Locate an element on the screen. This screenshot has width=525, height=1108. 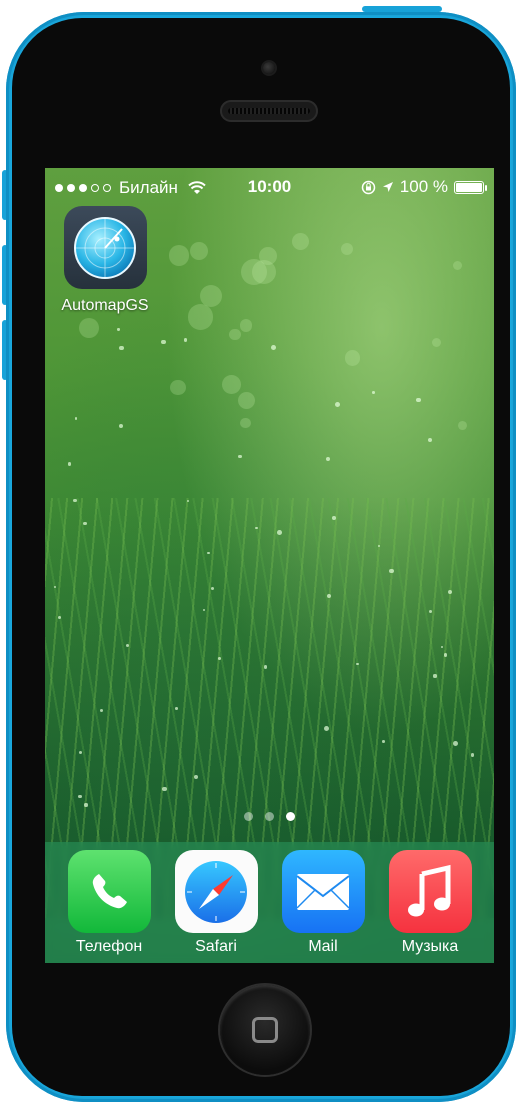
dock-icon-mail is located at coordinates (323, 891).